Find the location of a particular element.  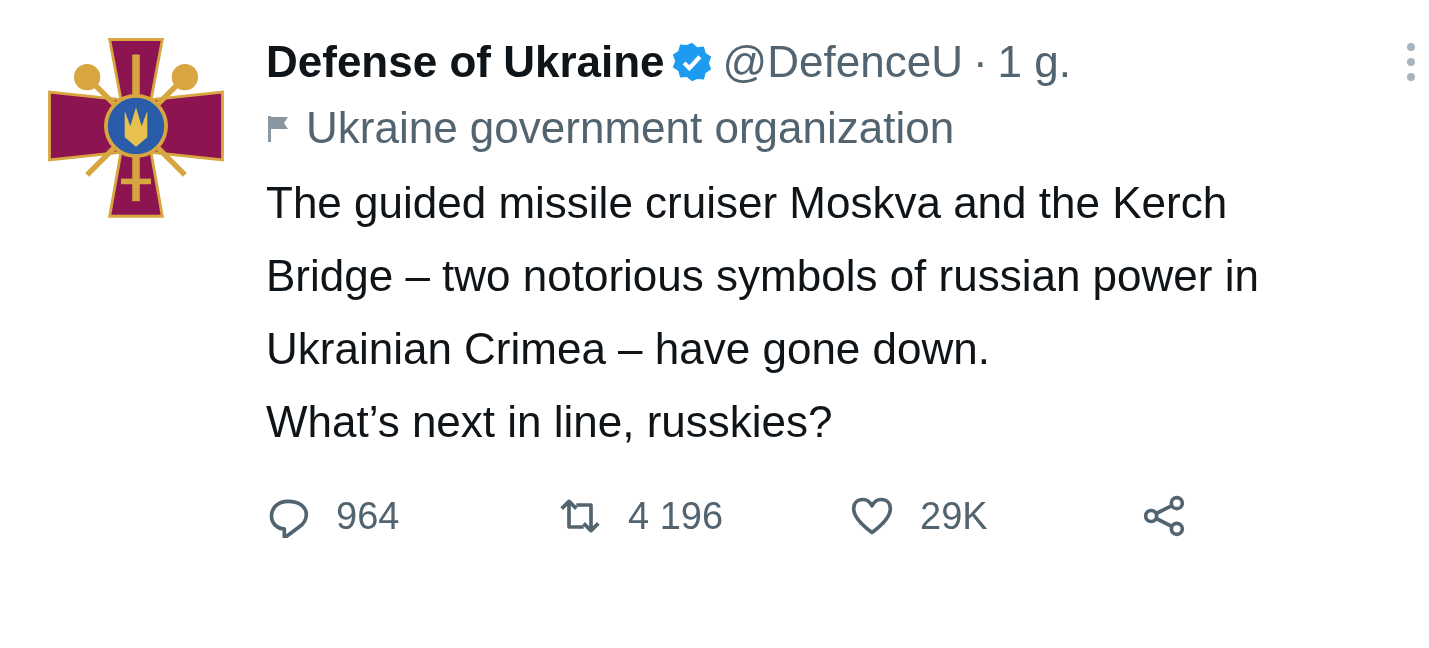

author-handle: @DefenceU is located at coordinates (842, 62).